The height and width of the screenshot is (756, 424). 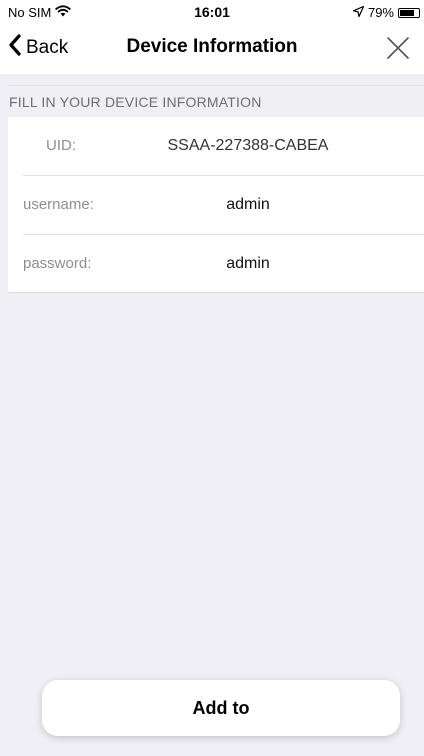 What do you see at coordinates (135, 102) in the screenshot?
I see `section-header-text: FILL IN YOUR DEVICE INFORMATION` at bounding box center [135, 102].